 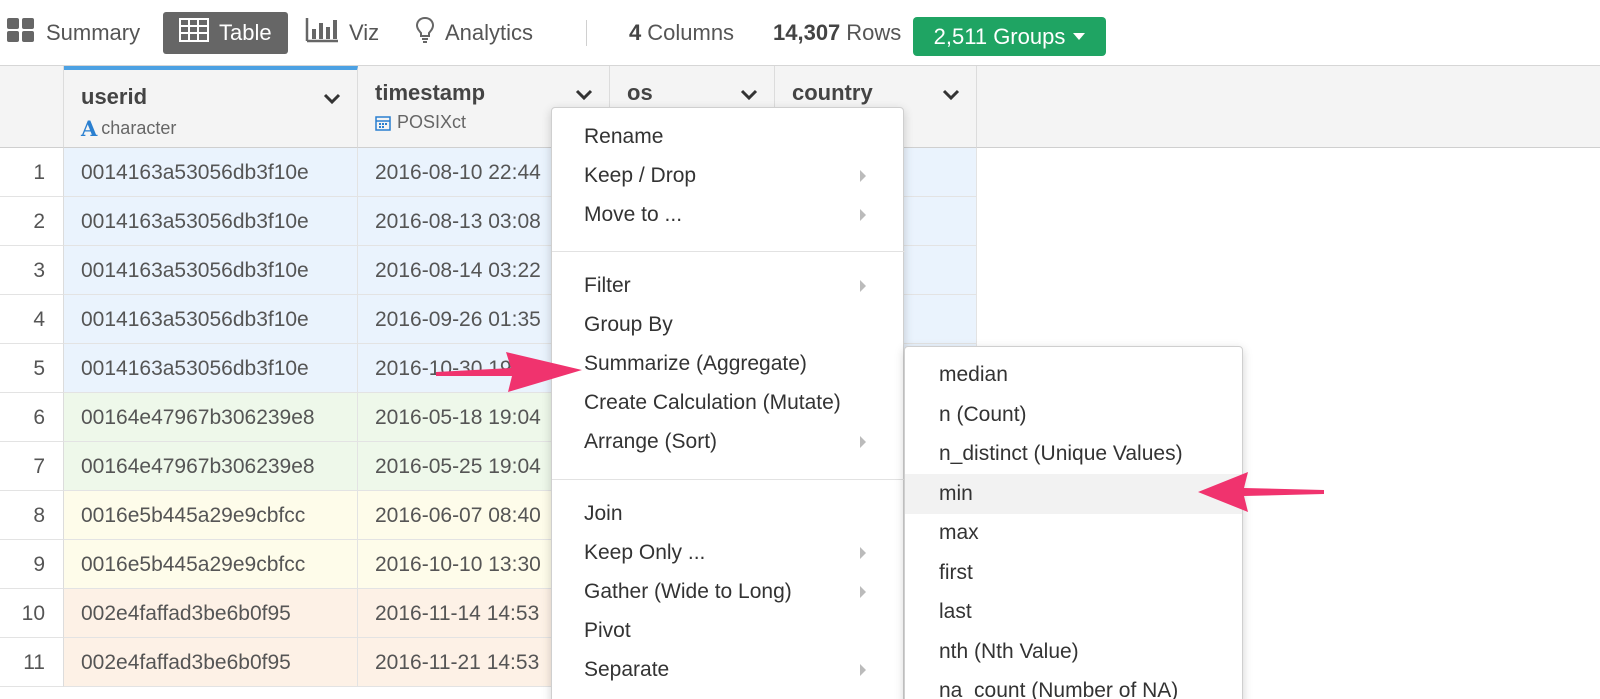 What do you see at coordinates (383, 123) in the screenshot?
I see `calendar-icon` at bounding box center [383, 123].